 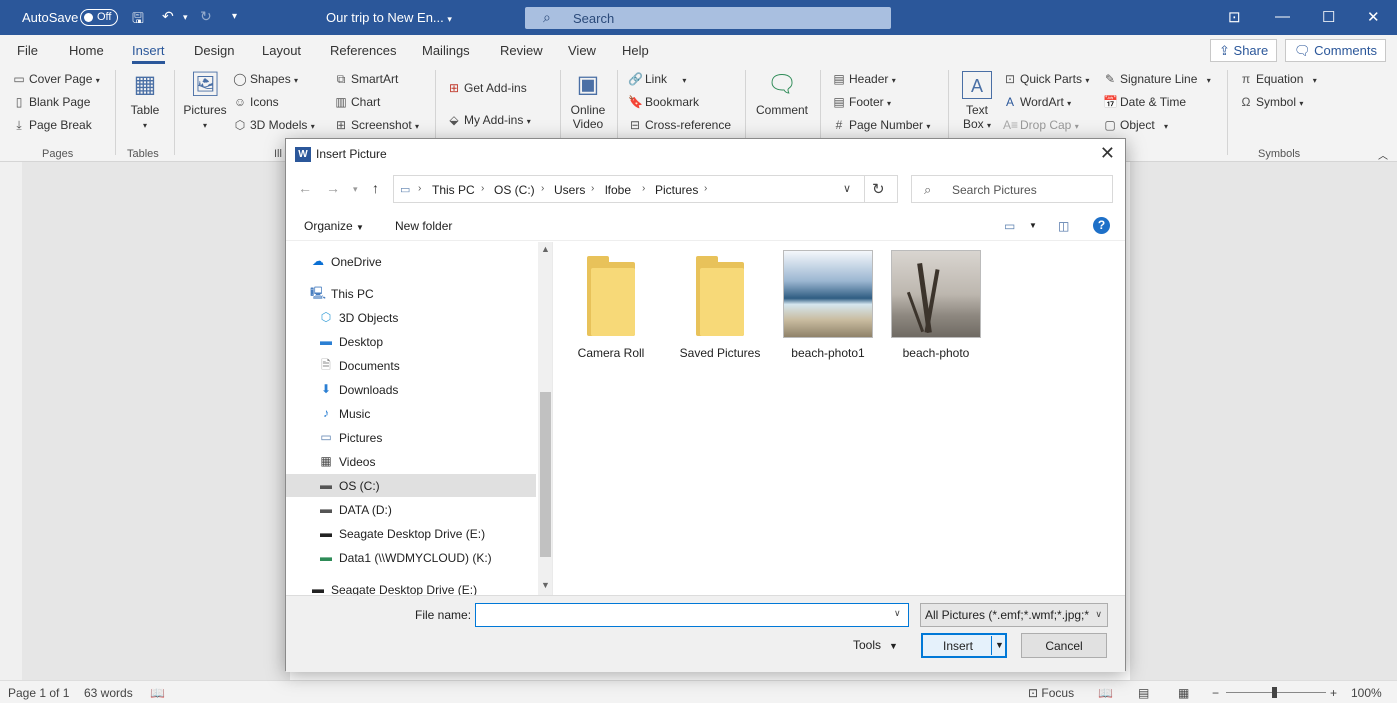 What do you see at coordinates (1271, 102) in the screenshot?
I see `symbol-button: Ω Symbol ▾` at bounding box center [1271, 102].